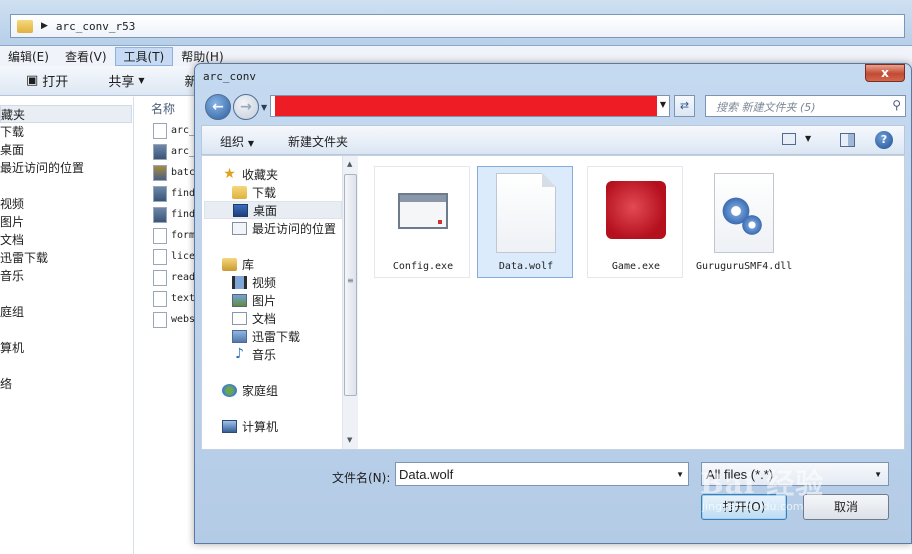  Describe the element at coordinates (254, 300) in the screenshot. I see `nav-item-pictures: 图片` at that location.